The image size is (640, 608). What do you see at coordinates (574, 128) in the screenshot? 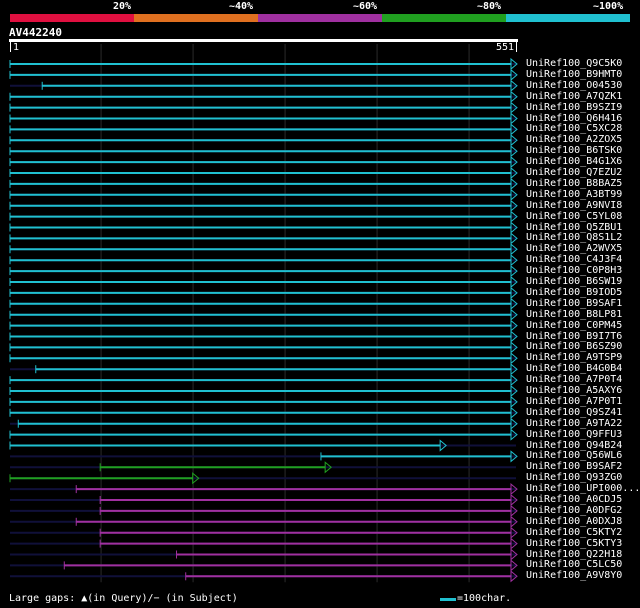
I see `hit-label: UniRef100_C5XC28` at bounding box center [574, 128].